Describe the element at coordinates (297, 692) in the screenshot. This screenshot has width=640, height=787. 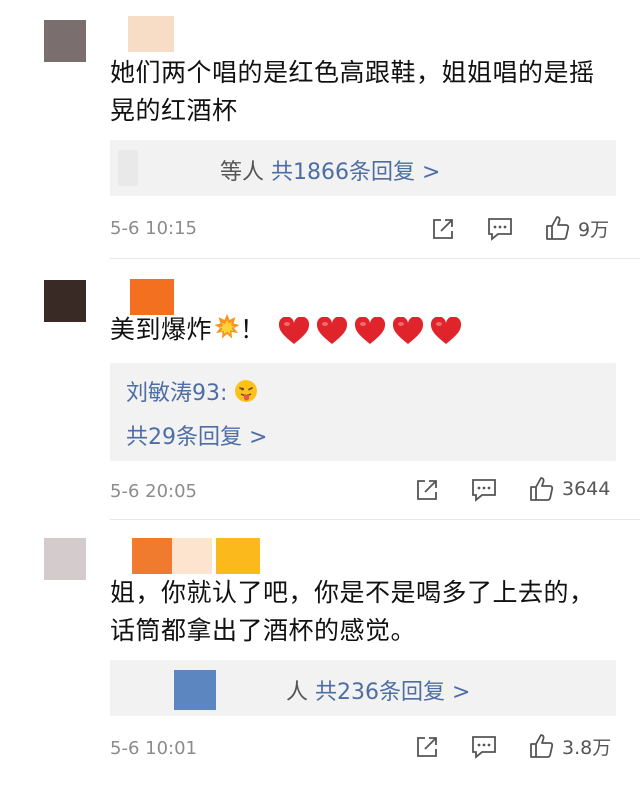
I see `reply-prefix: 人` at that location.